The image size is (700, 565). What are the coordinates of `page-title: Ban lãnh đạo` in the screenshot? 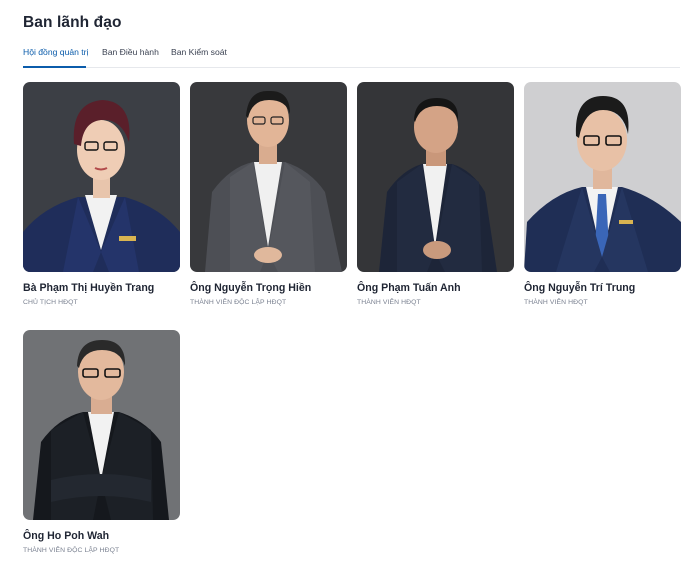 It's located at (72, 22).